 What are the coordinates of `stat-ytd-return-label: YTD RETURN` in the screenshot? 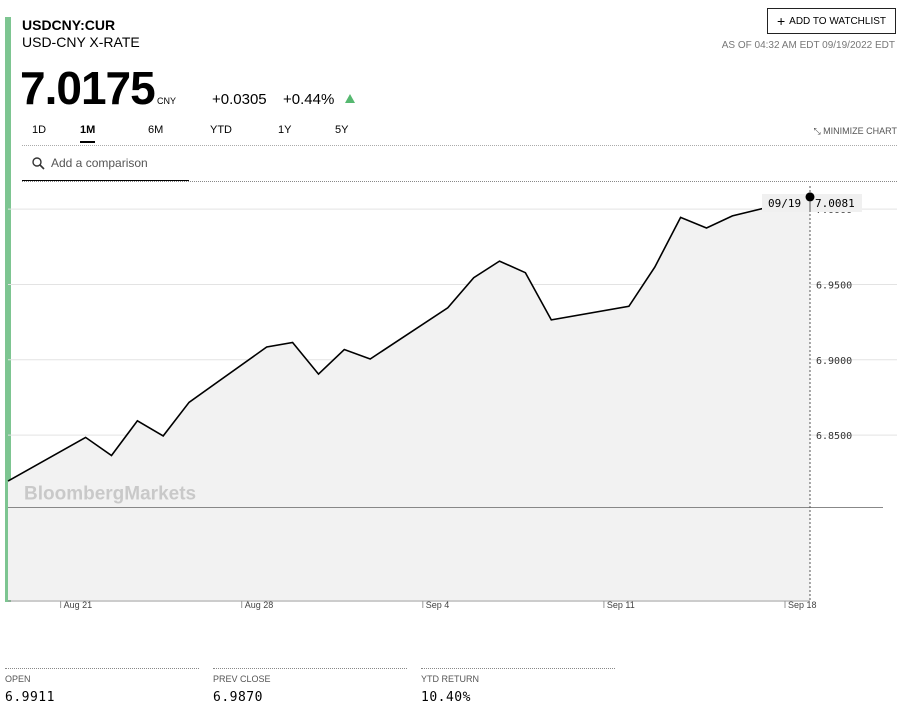 It's located at (450, 679).